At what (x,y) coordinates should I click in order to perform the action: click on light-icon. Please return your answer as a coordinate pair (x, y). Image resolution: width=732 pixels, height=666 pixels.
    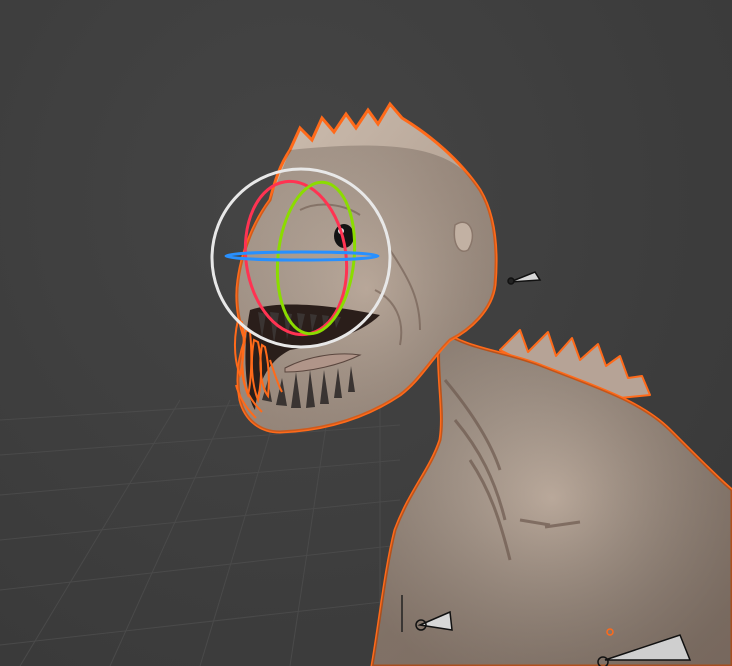
    Looking at the image, I should click on (524, 278).